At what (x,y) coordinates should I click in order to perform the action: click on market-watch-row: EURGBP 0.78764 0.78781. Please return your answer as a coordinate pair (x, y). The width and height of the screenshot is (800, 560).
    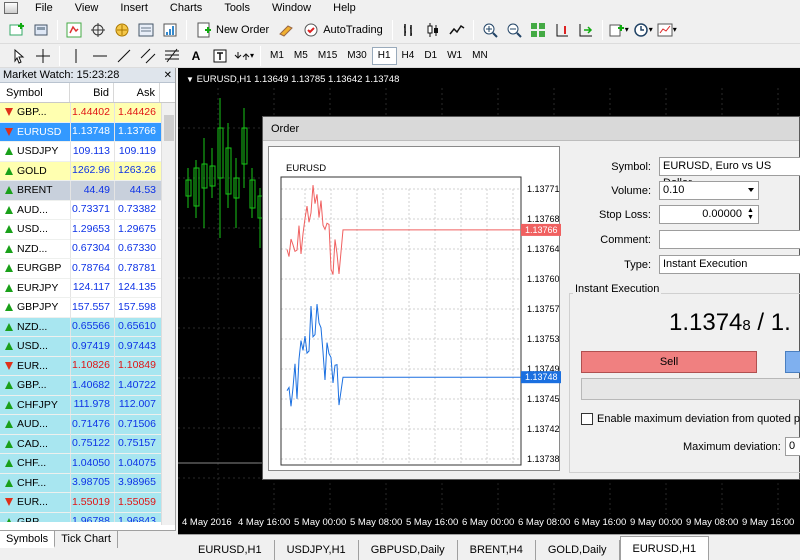
    Looking at the image, I should click on (87, 268).